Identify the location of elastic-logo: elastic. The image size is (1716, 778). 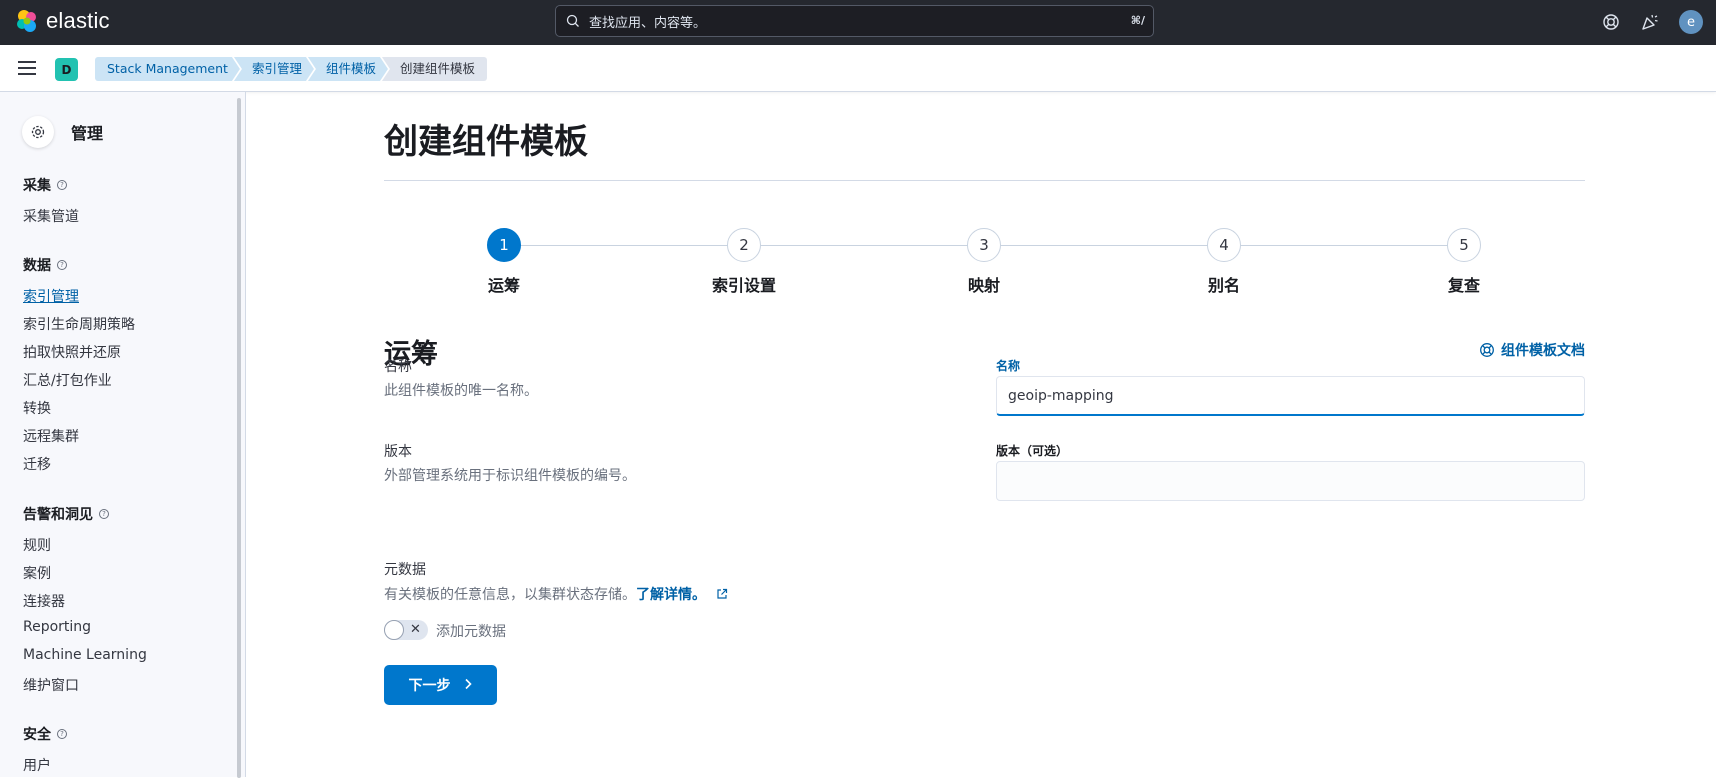
(62, 21).